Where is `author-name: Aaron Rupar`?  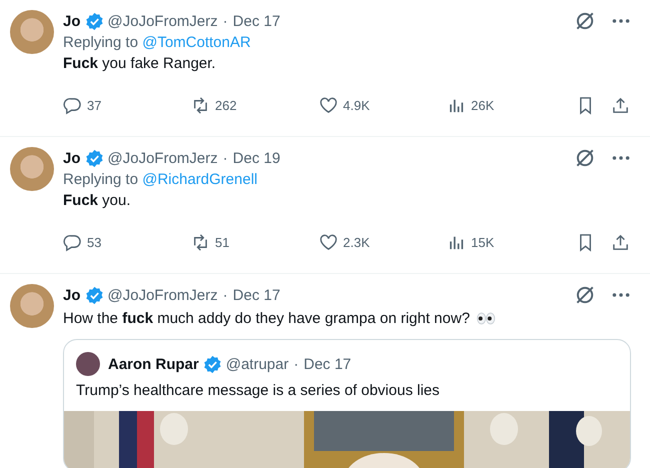 author-name: Aaron Rupar is located at coordinates (153, 364).